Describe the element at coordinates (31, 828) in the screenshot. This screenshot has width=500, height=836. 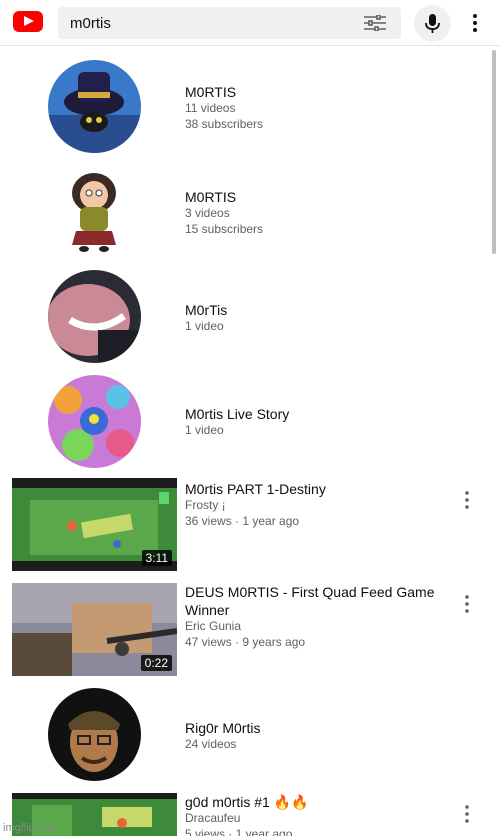
I see `watermark: imgflip.com` at that location.